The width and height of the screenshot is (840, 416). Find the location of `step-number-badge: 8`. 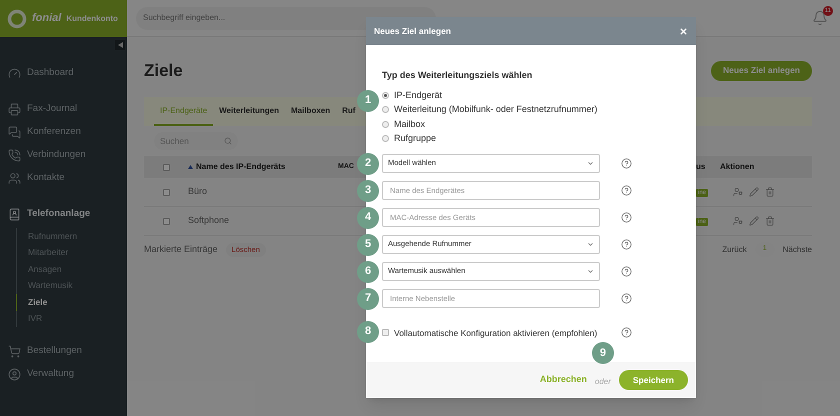

step-number-badge: 8 is located at coordinates (368, 331).